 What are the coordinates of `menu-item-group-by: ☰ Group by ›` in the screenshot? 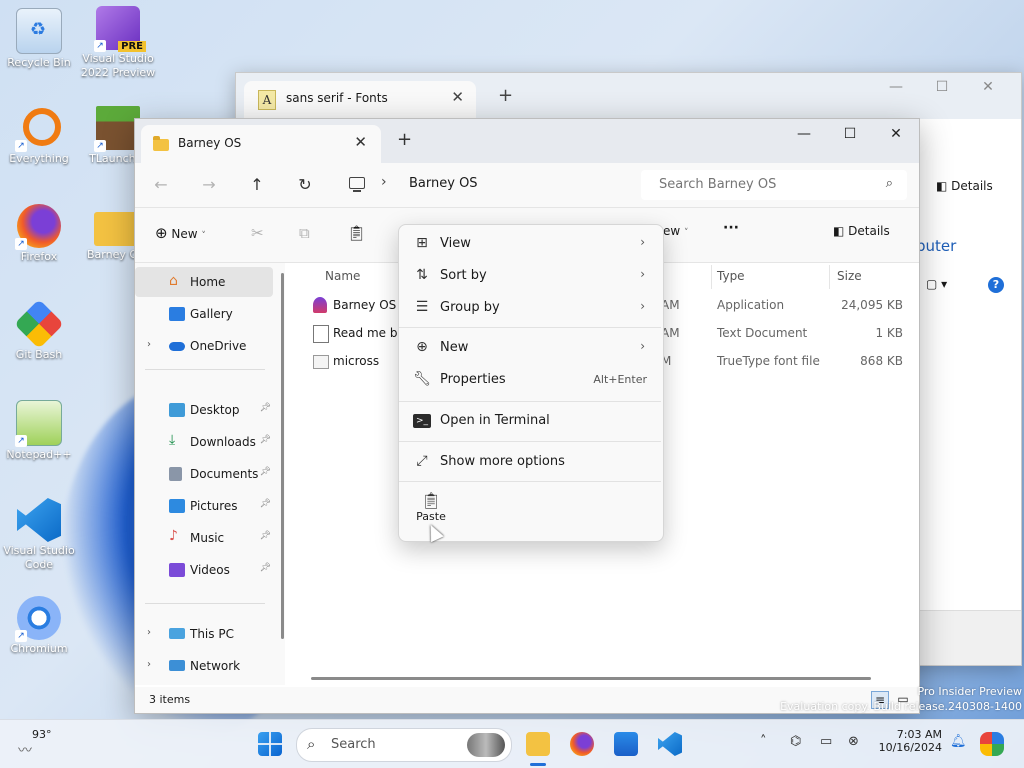 It's located at (531, 308).